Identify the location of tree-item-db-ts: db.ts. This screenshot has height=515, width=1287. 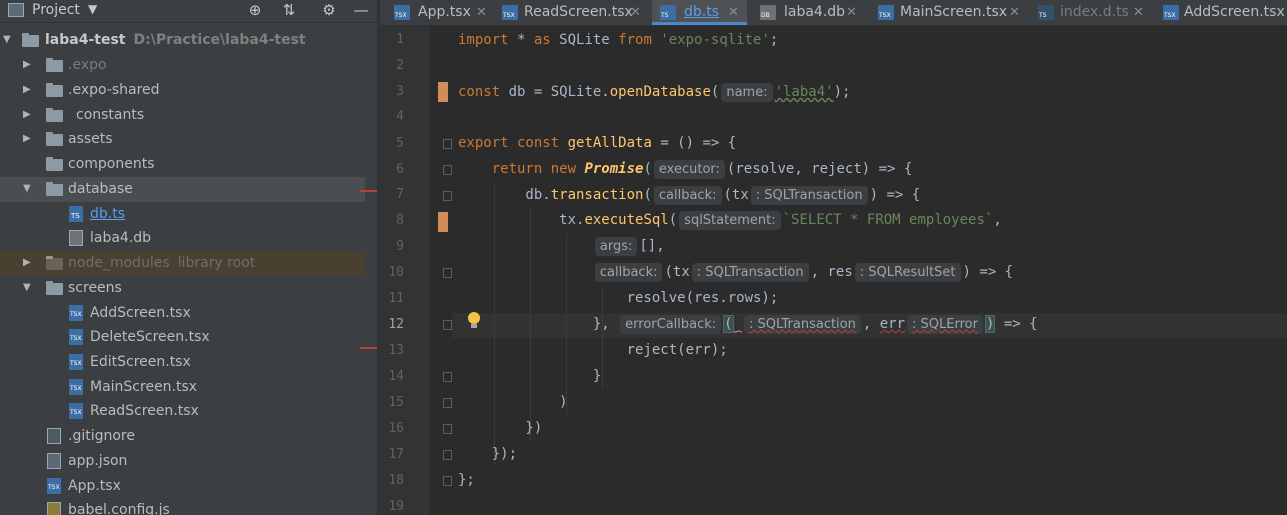
(188, 214).